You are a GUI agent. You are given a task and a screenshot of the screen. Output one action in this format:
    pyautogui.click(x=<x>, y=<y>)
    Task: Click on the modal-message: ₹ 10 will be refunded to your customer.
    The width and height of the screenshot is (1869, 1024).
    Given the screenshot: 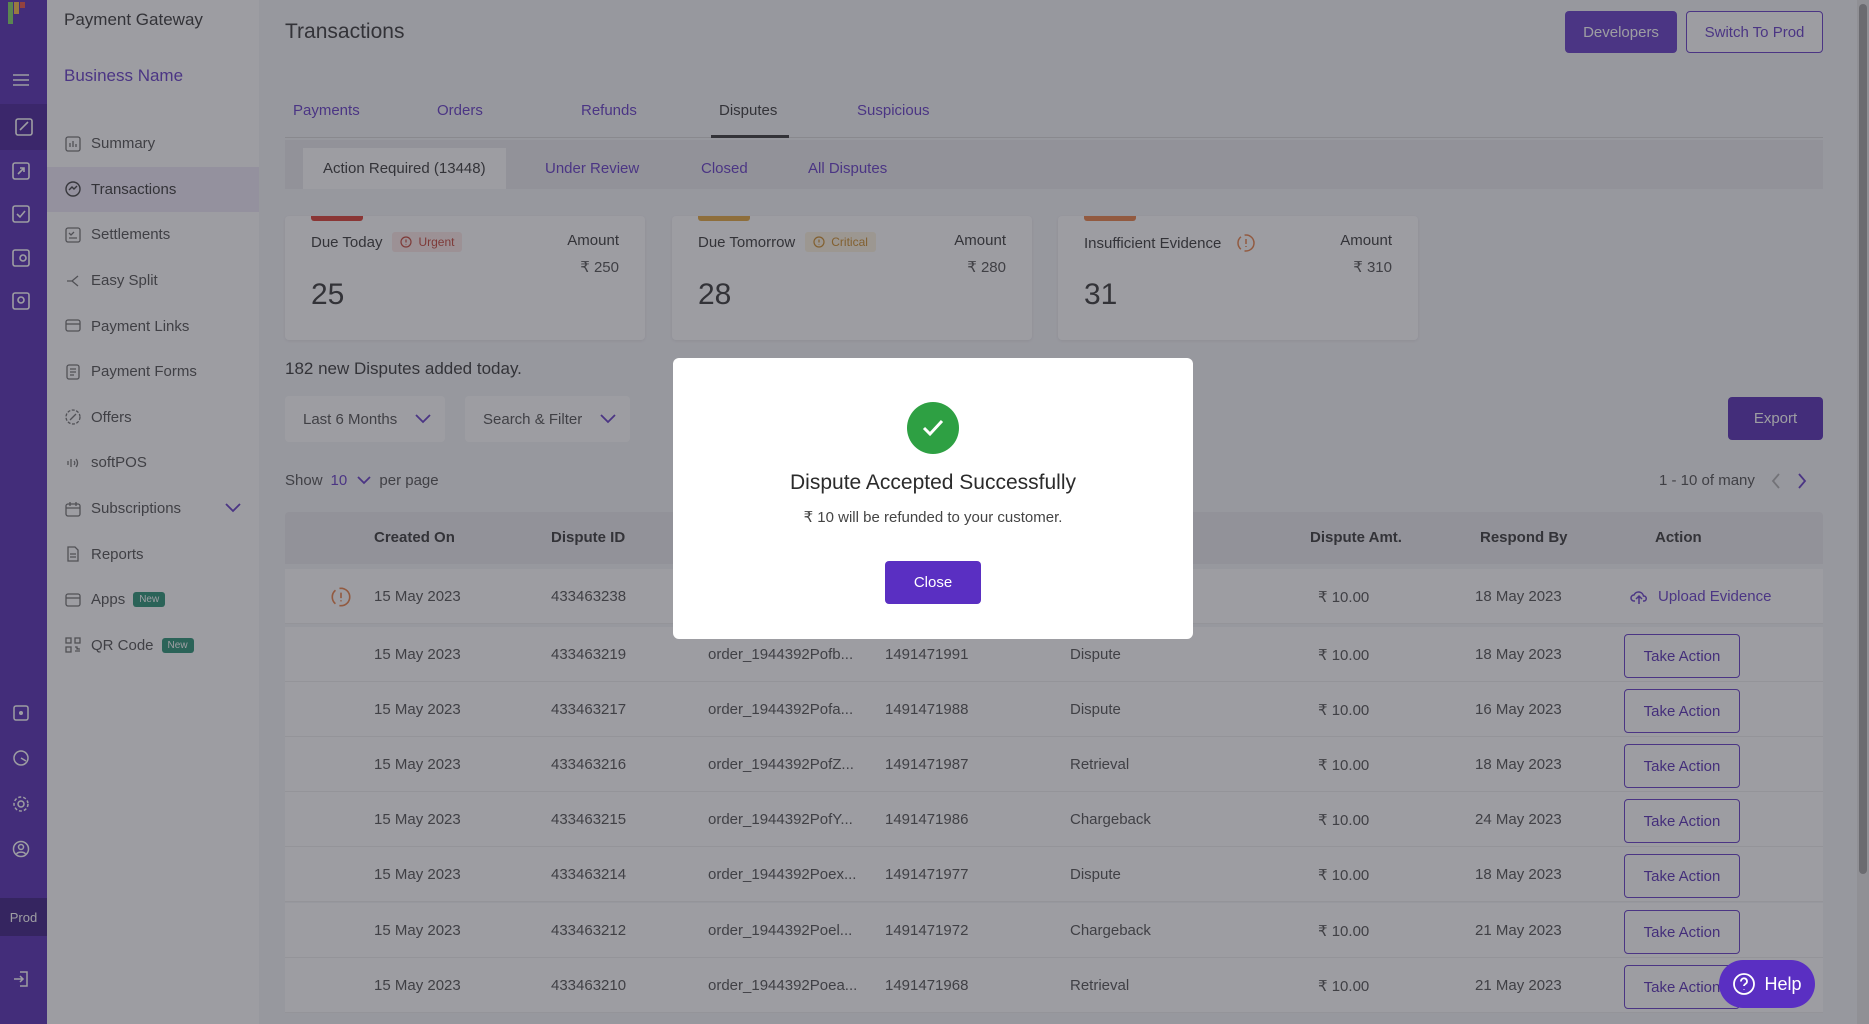 What is the action you would take?
    pyautogui.click(x=933, y=517)
    